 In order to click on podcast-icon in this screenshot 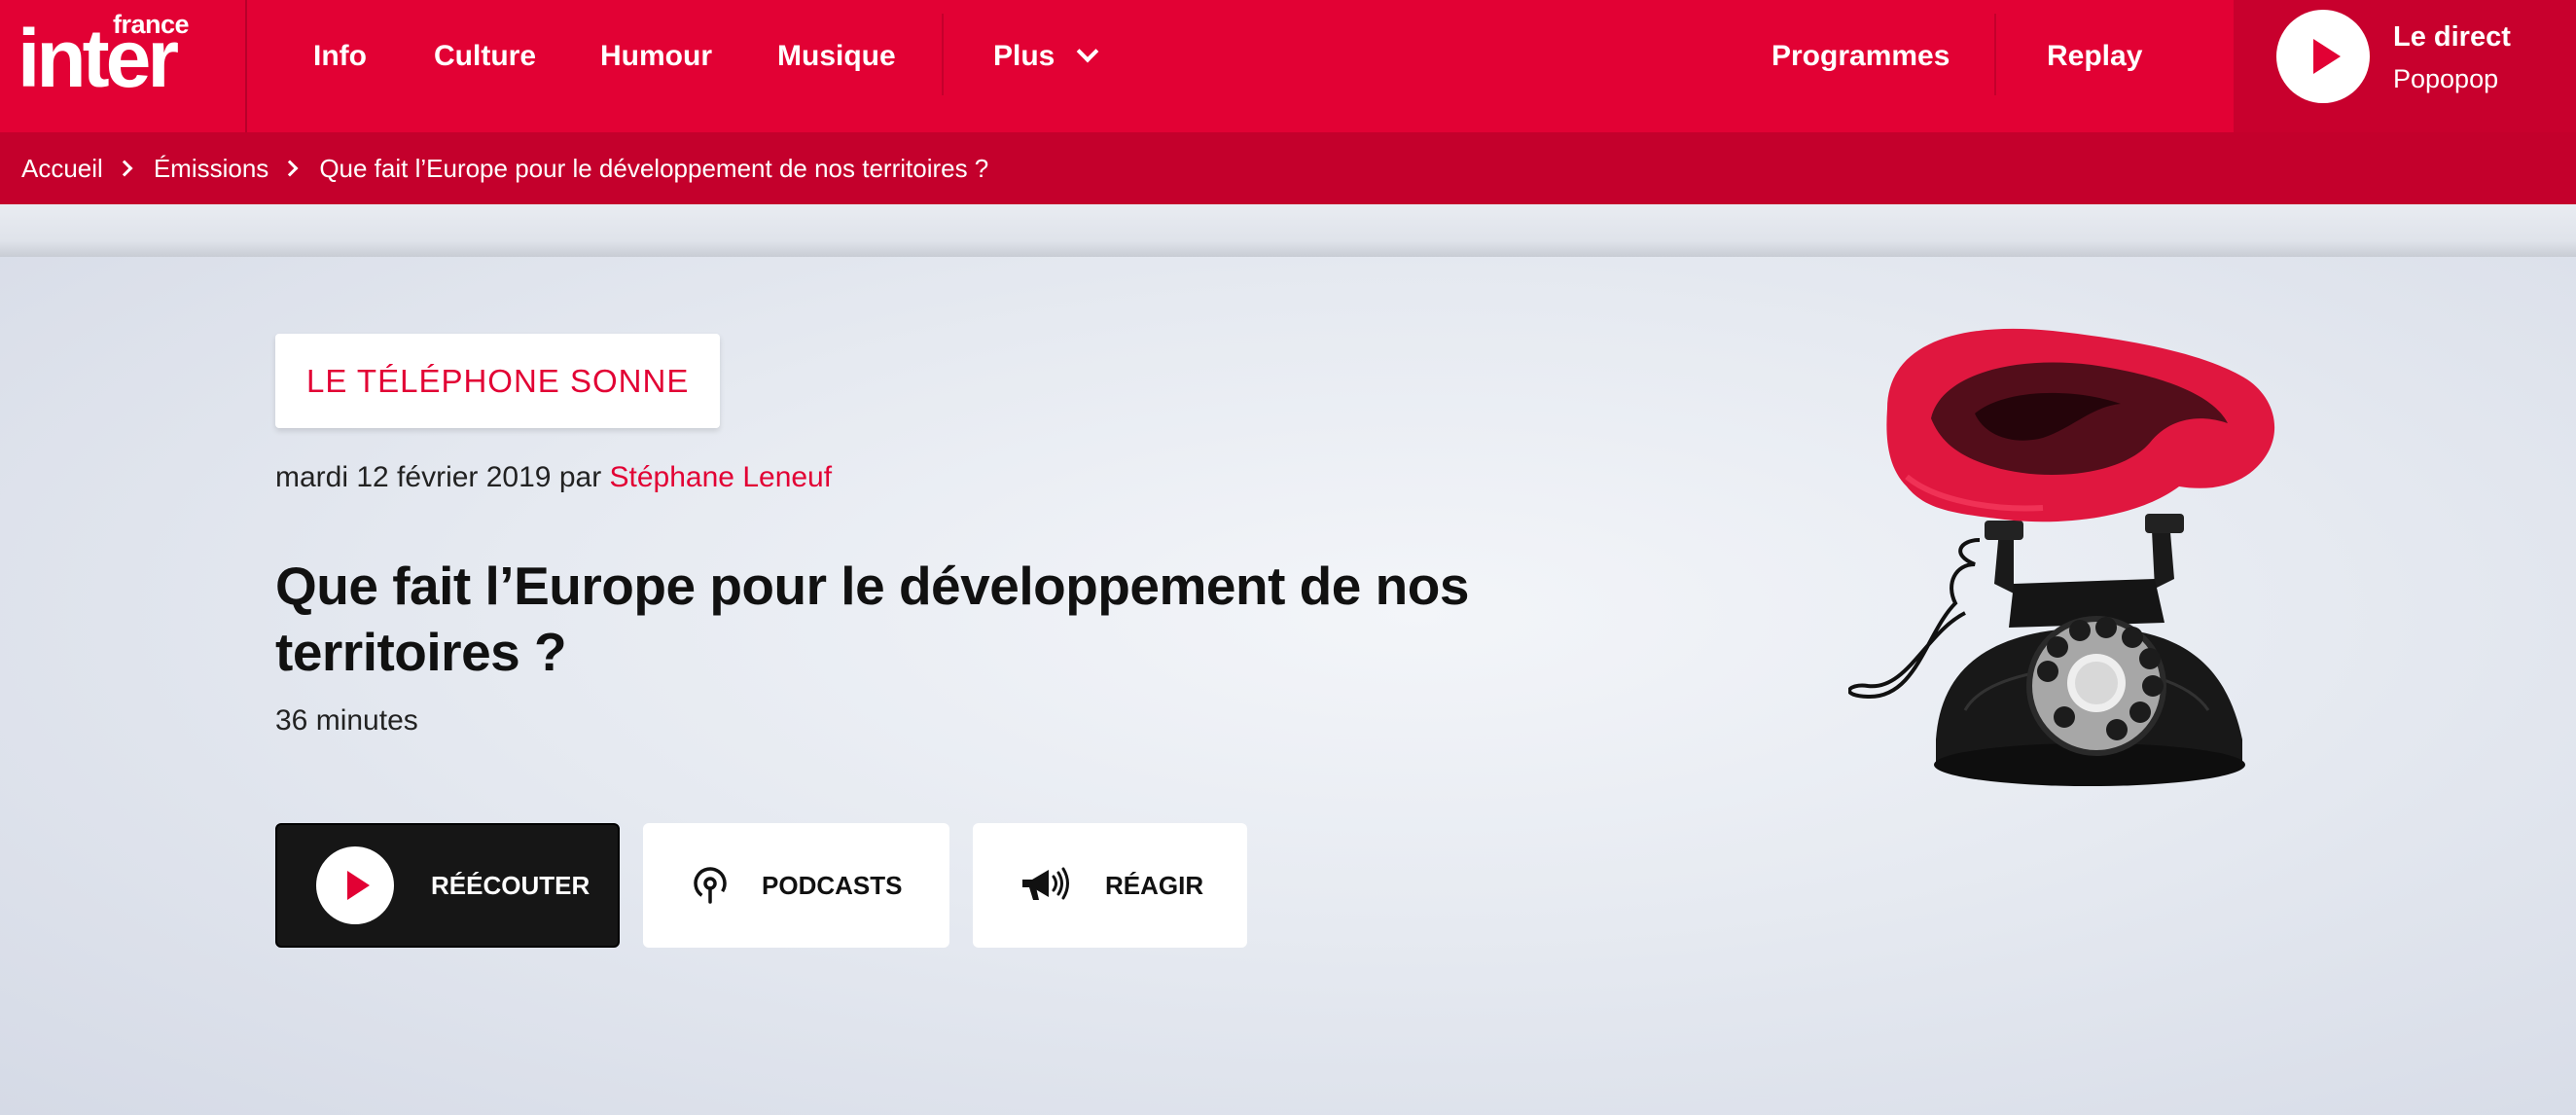, I will do `click(710, 885)`.